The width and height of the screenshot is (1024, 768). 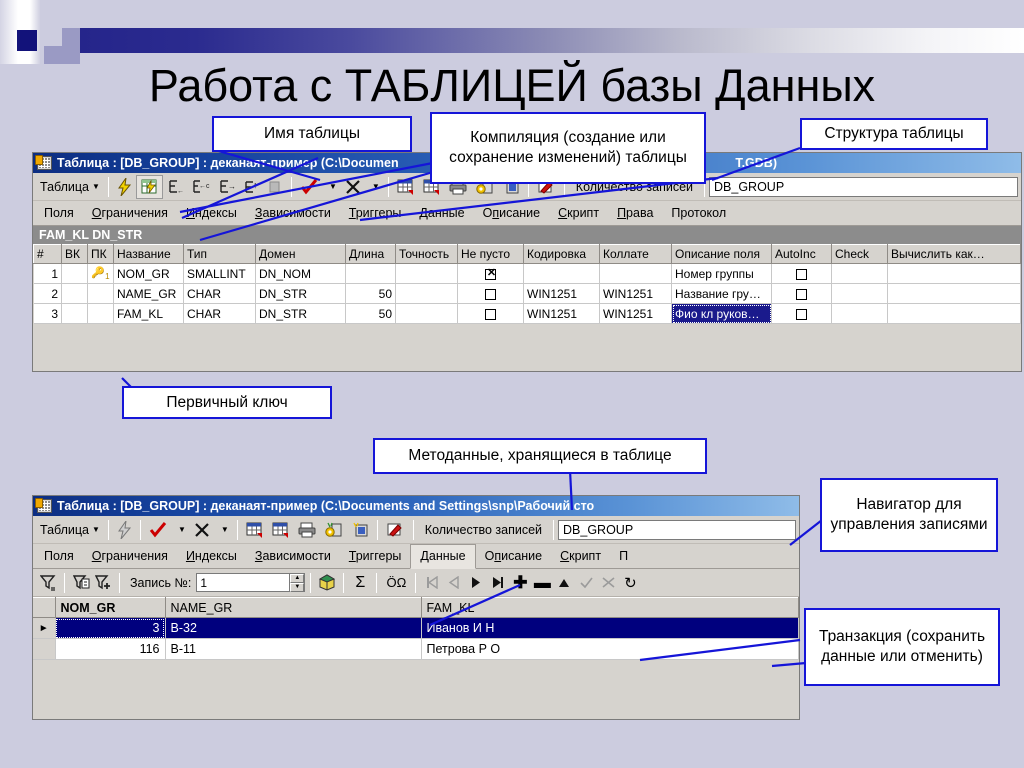 I want to click on tab-prava: Права, so click(x=635, y=213).